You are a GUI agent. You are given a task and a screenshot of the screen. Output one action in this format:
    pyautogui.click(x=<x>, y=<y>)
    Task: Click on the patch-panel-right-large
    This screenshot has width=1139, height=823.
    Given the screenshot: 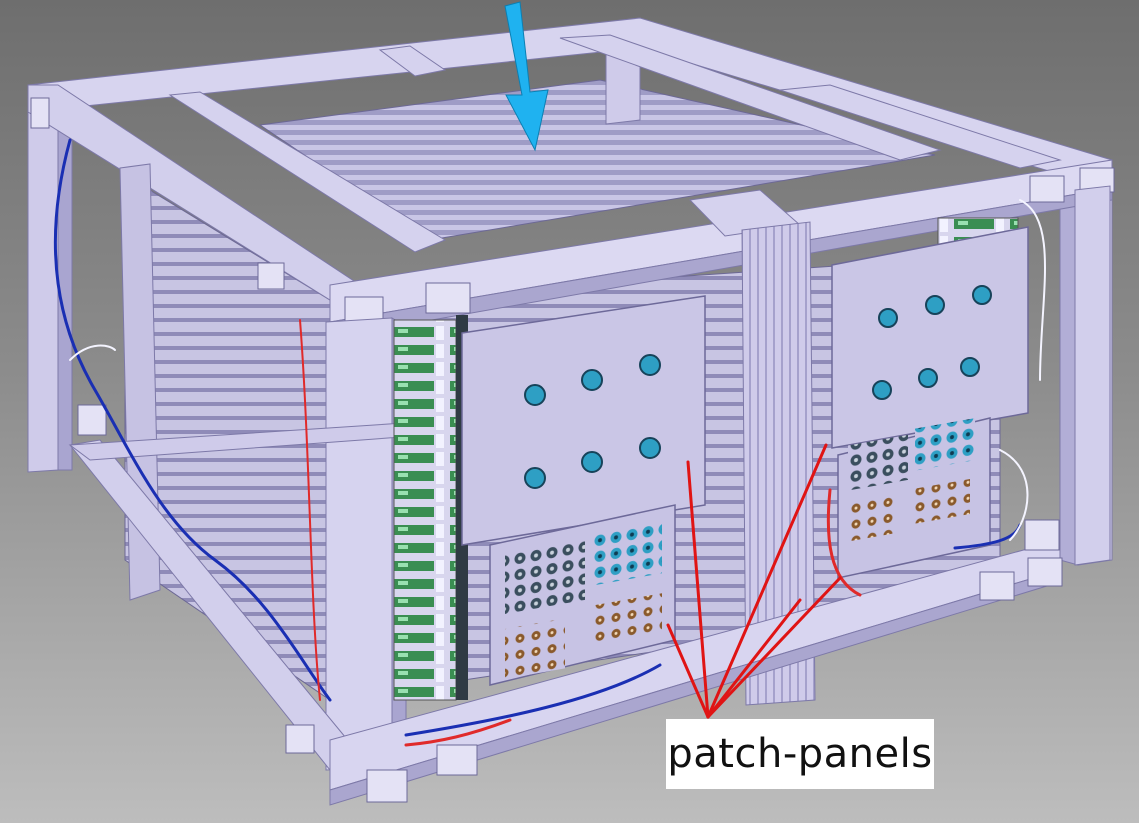 What is the action you would take?
    pyautogui.click(x=930, y=337)
    